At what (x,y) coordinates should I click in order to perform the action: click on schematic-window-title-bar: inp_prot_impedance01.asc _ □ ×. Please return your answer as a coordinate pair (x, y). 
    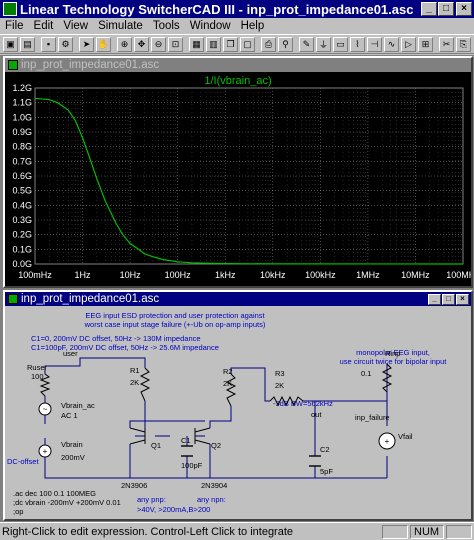
    Looking at the image, I should click on (238, 299).